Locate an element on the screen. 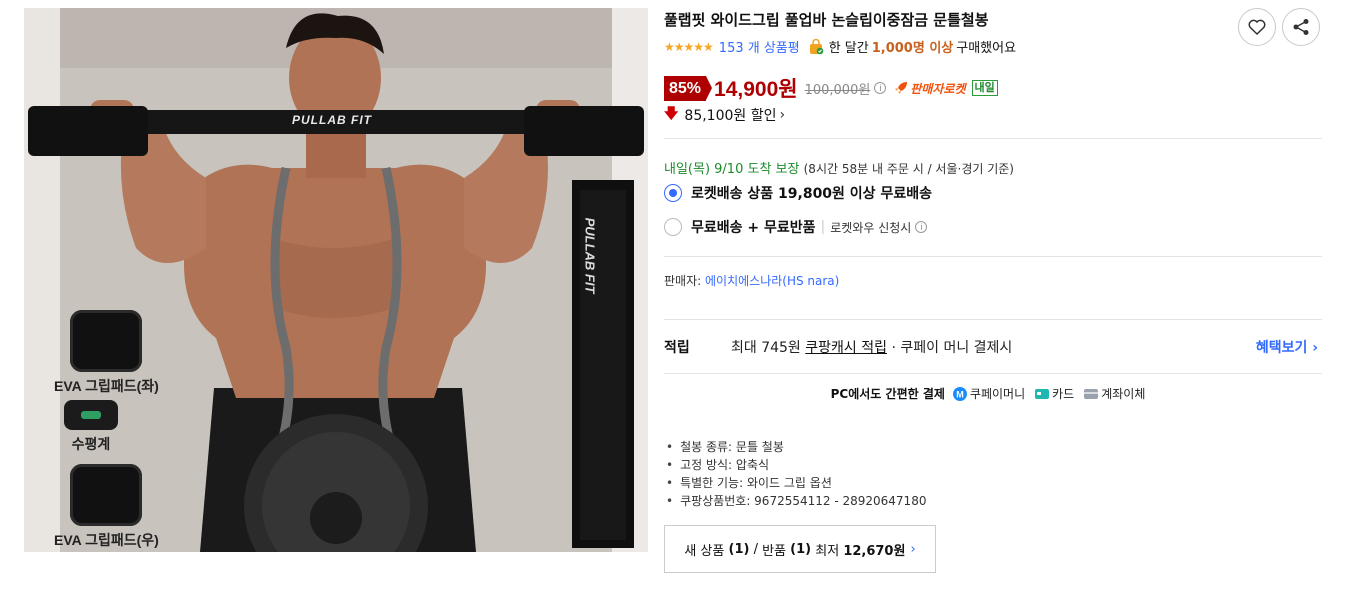 The image size is (1371, 608). attribute-item: 쿠팡상품번호: 9672554112 - 28920647180 is located at coordinates (796, 501).